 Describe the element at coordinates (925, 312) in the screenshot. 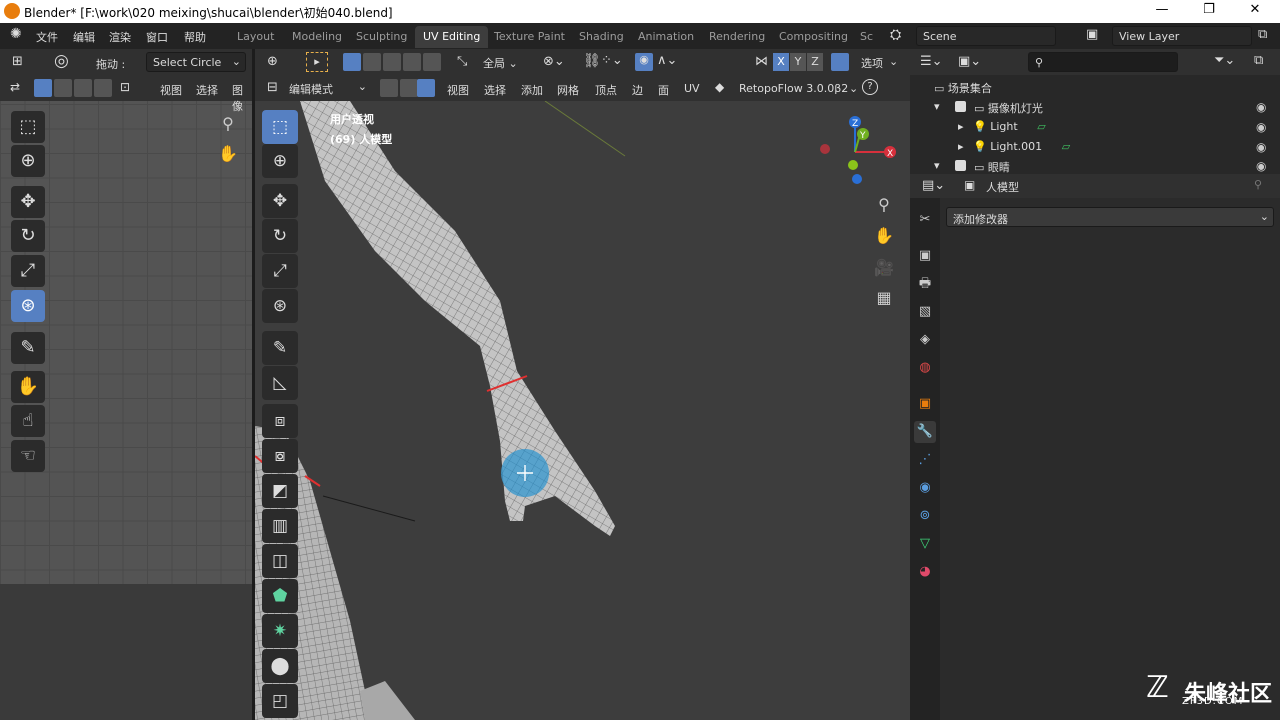

I see `view-layer-tab-icon: ▧` at that location.